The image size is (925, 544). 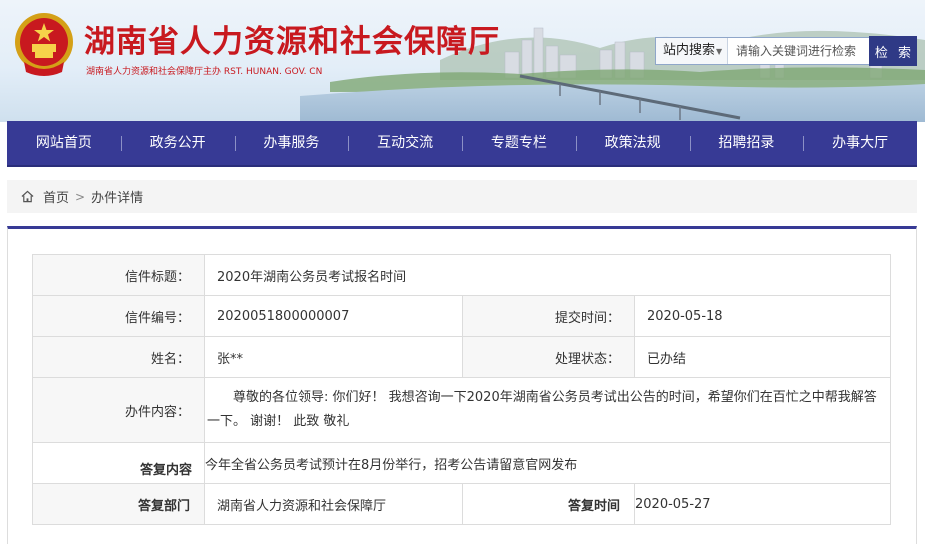 What do you see at coordinates (118, 357) in the screenshot?
I see `name-label: 姓名：` at bounding box center [118, 357].